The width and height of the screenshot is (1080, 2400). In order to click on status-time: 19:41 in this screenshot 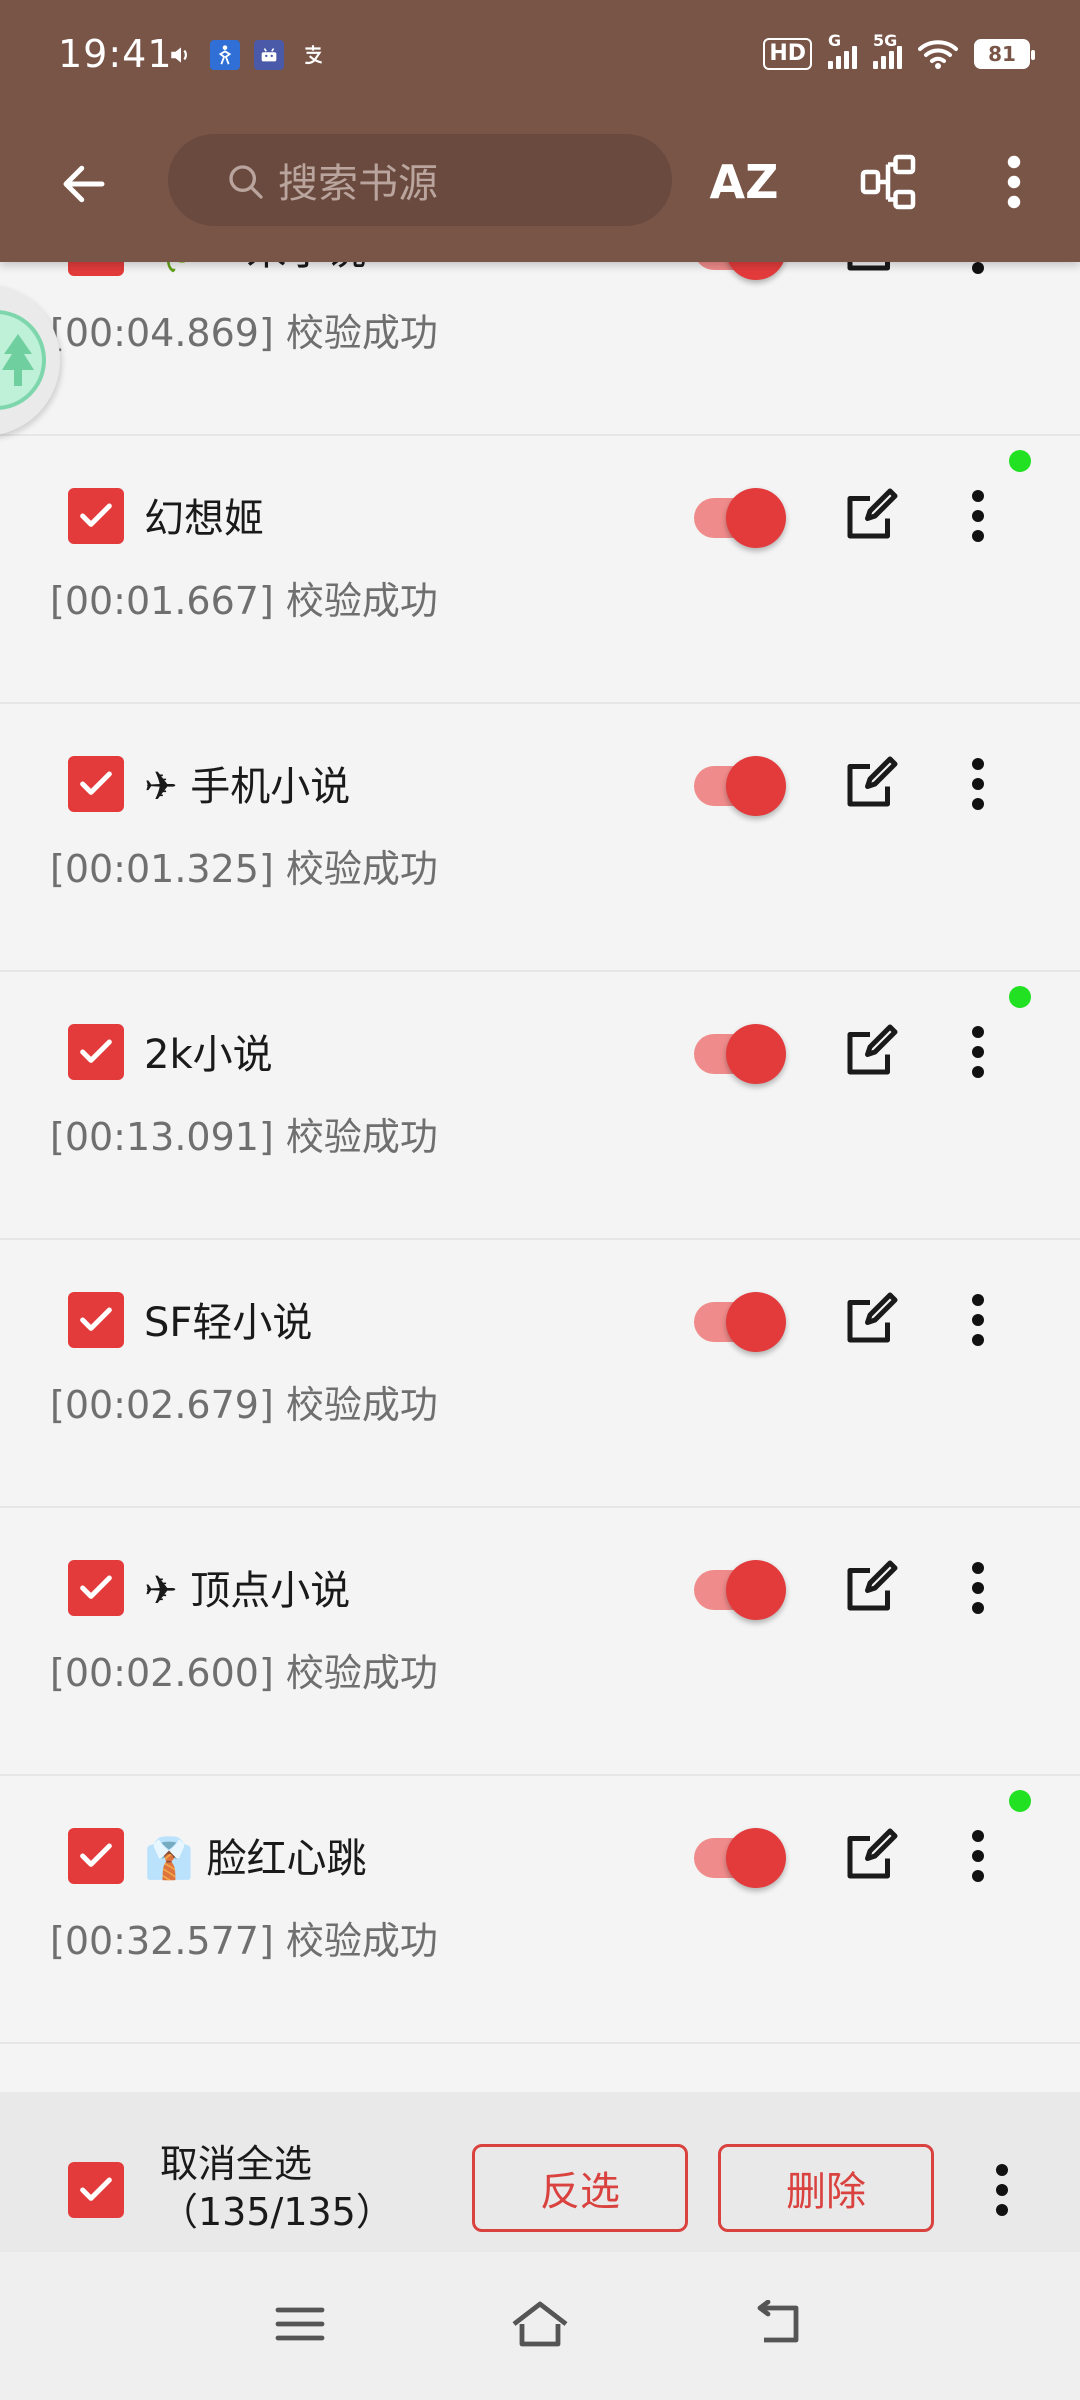, I will do `click(115, 54)`.